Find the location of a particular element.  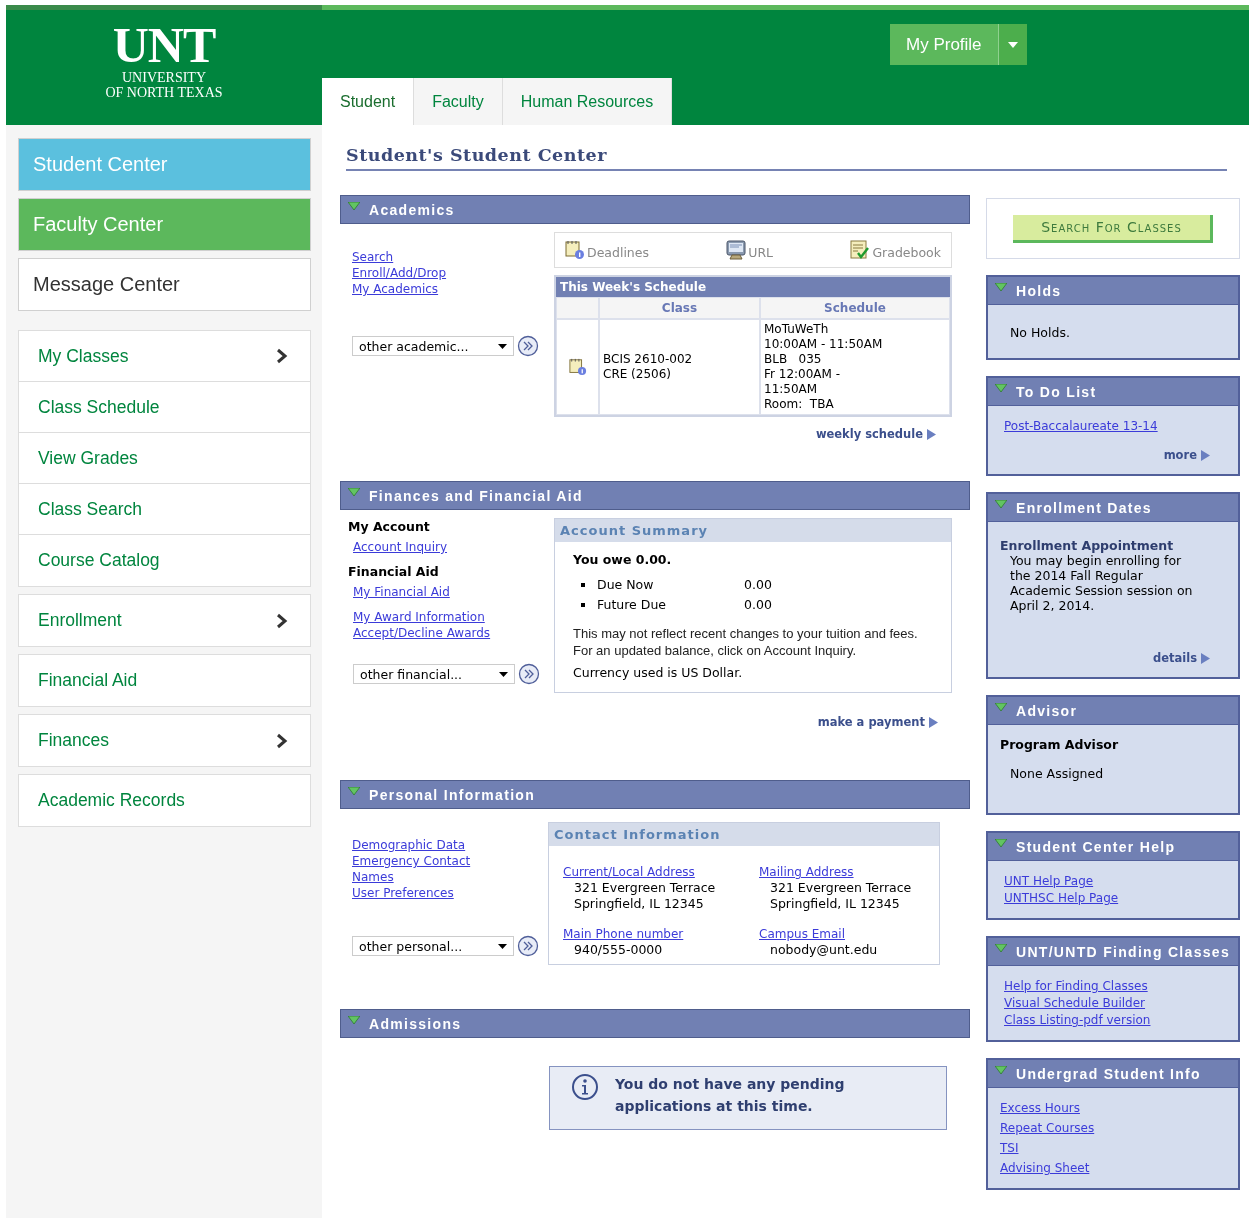

more-link: more is located at coordinates (1186, 455).